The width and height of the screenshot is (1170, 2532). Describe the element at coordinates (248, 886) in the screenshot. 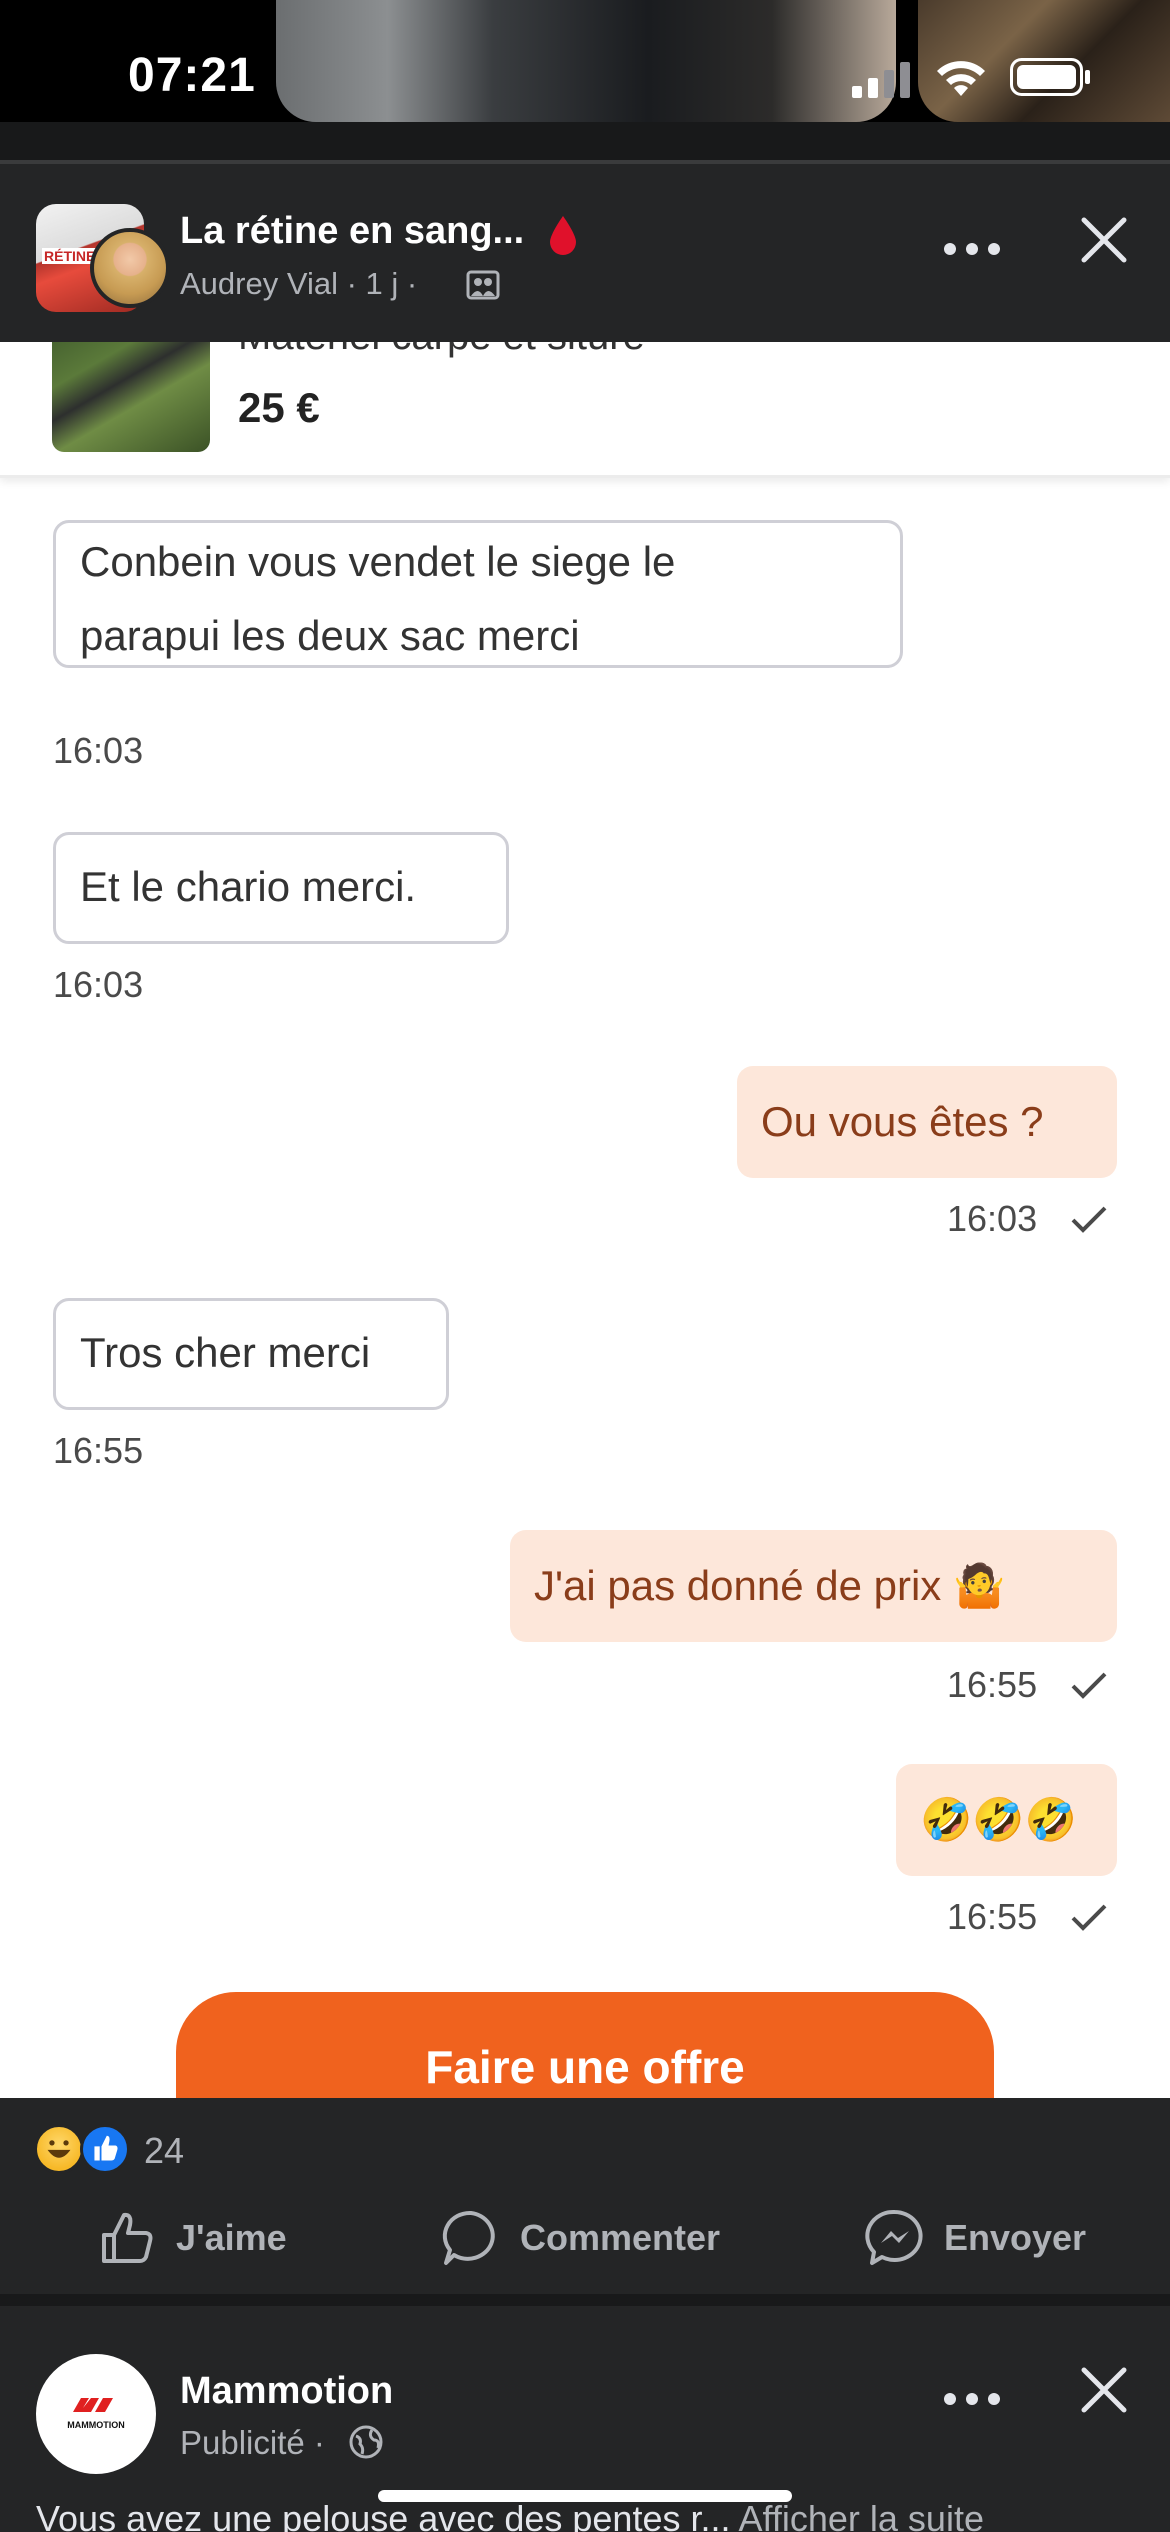

I see `message-line: Et le chario merci.` at that location.